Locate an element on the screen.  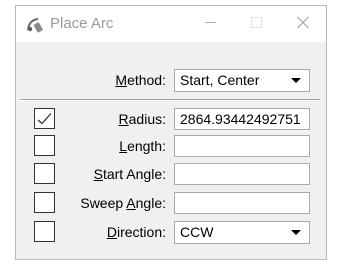
method-label: Method: is located at coordinates (140, 80).